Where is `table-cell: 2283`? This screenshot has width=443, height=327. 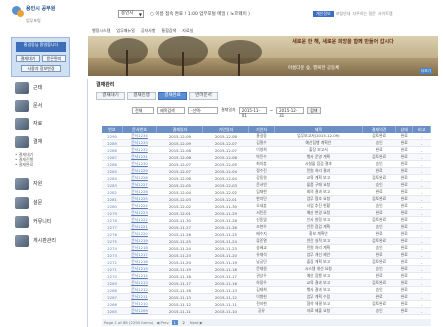 table-cell: 2283 is located at coordinates (112, 185).